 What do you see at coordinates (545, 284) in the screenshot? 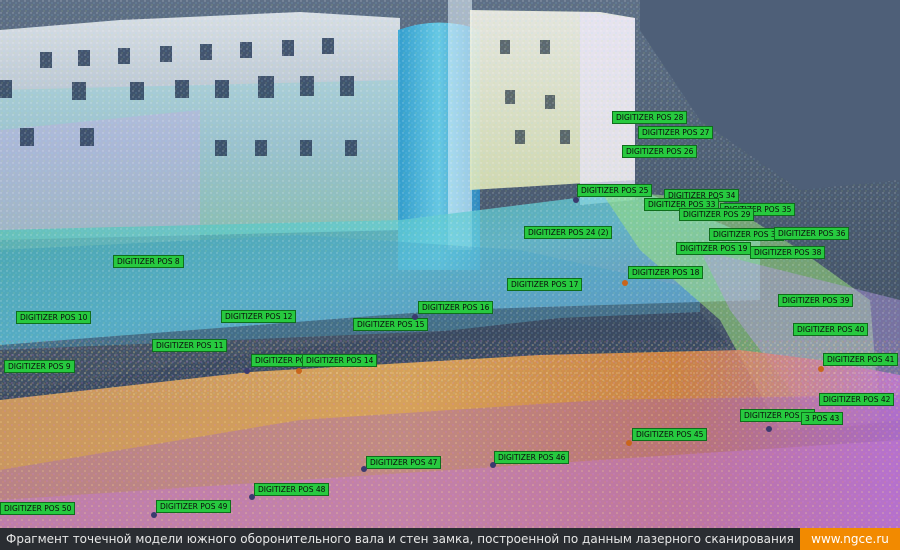
I see `marker-digitizer-pos-17: DIGITIZER POS 17` at bounding box center [545, 284].